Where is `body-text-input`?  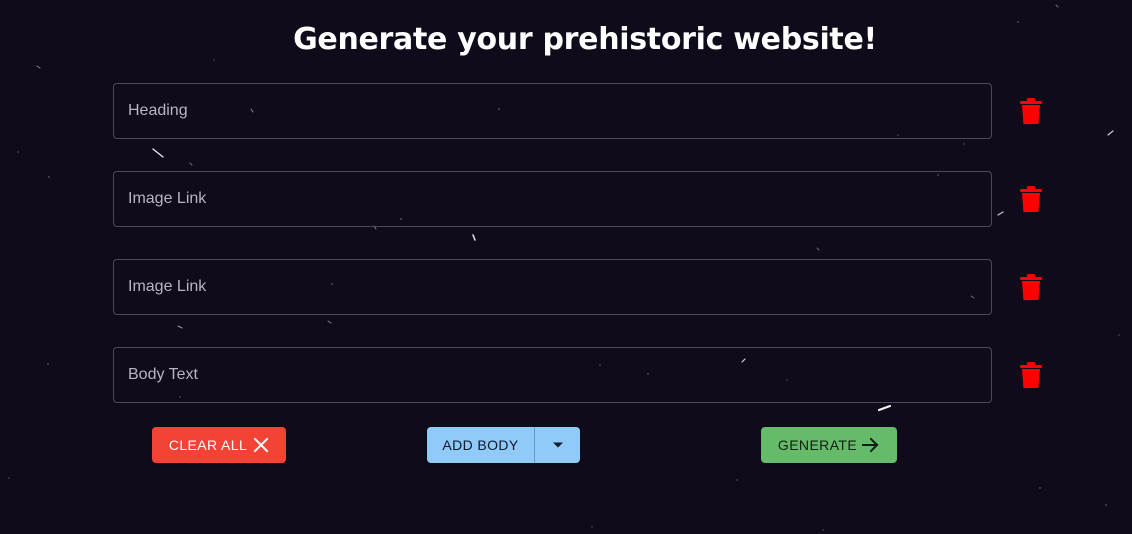
body-text-input is located at coordinates (552, 375).